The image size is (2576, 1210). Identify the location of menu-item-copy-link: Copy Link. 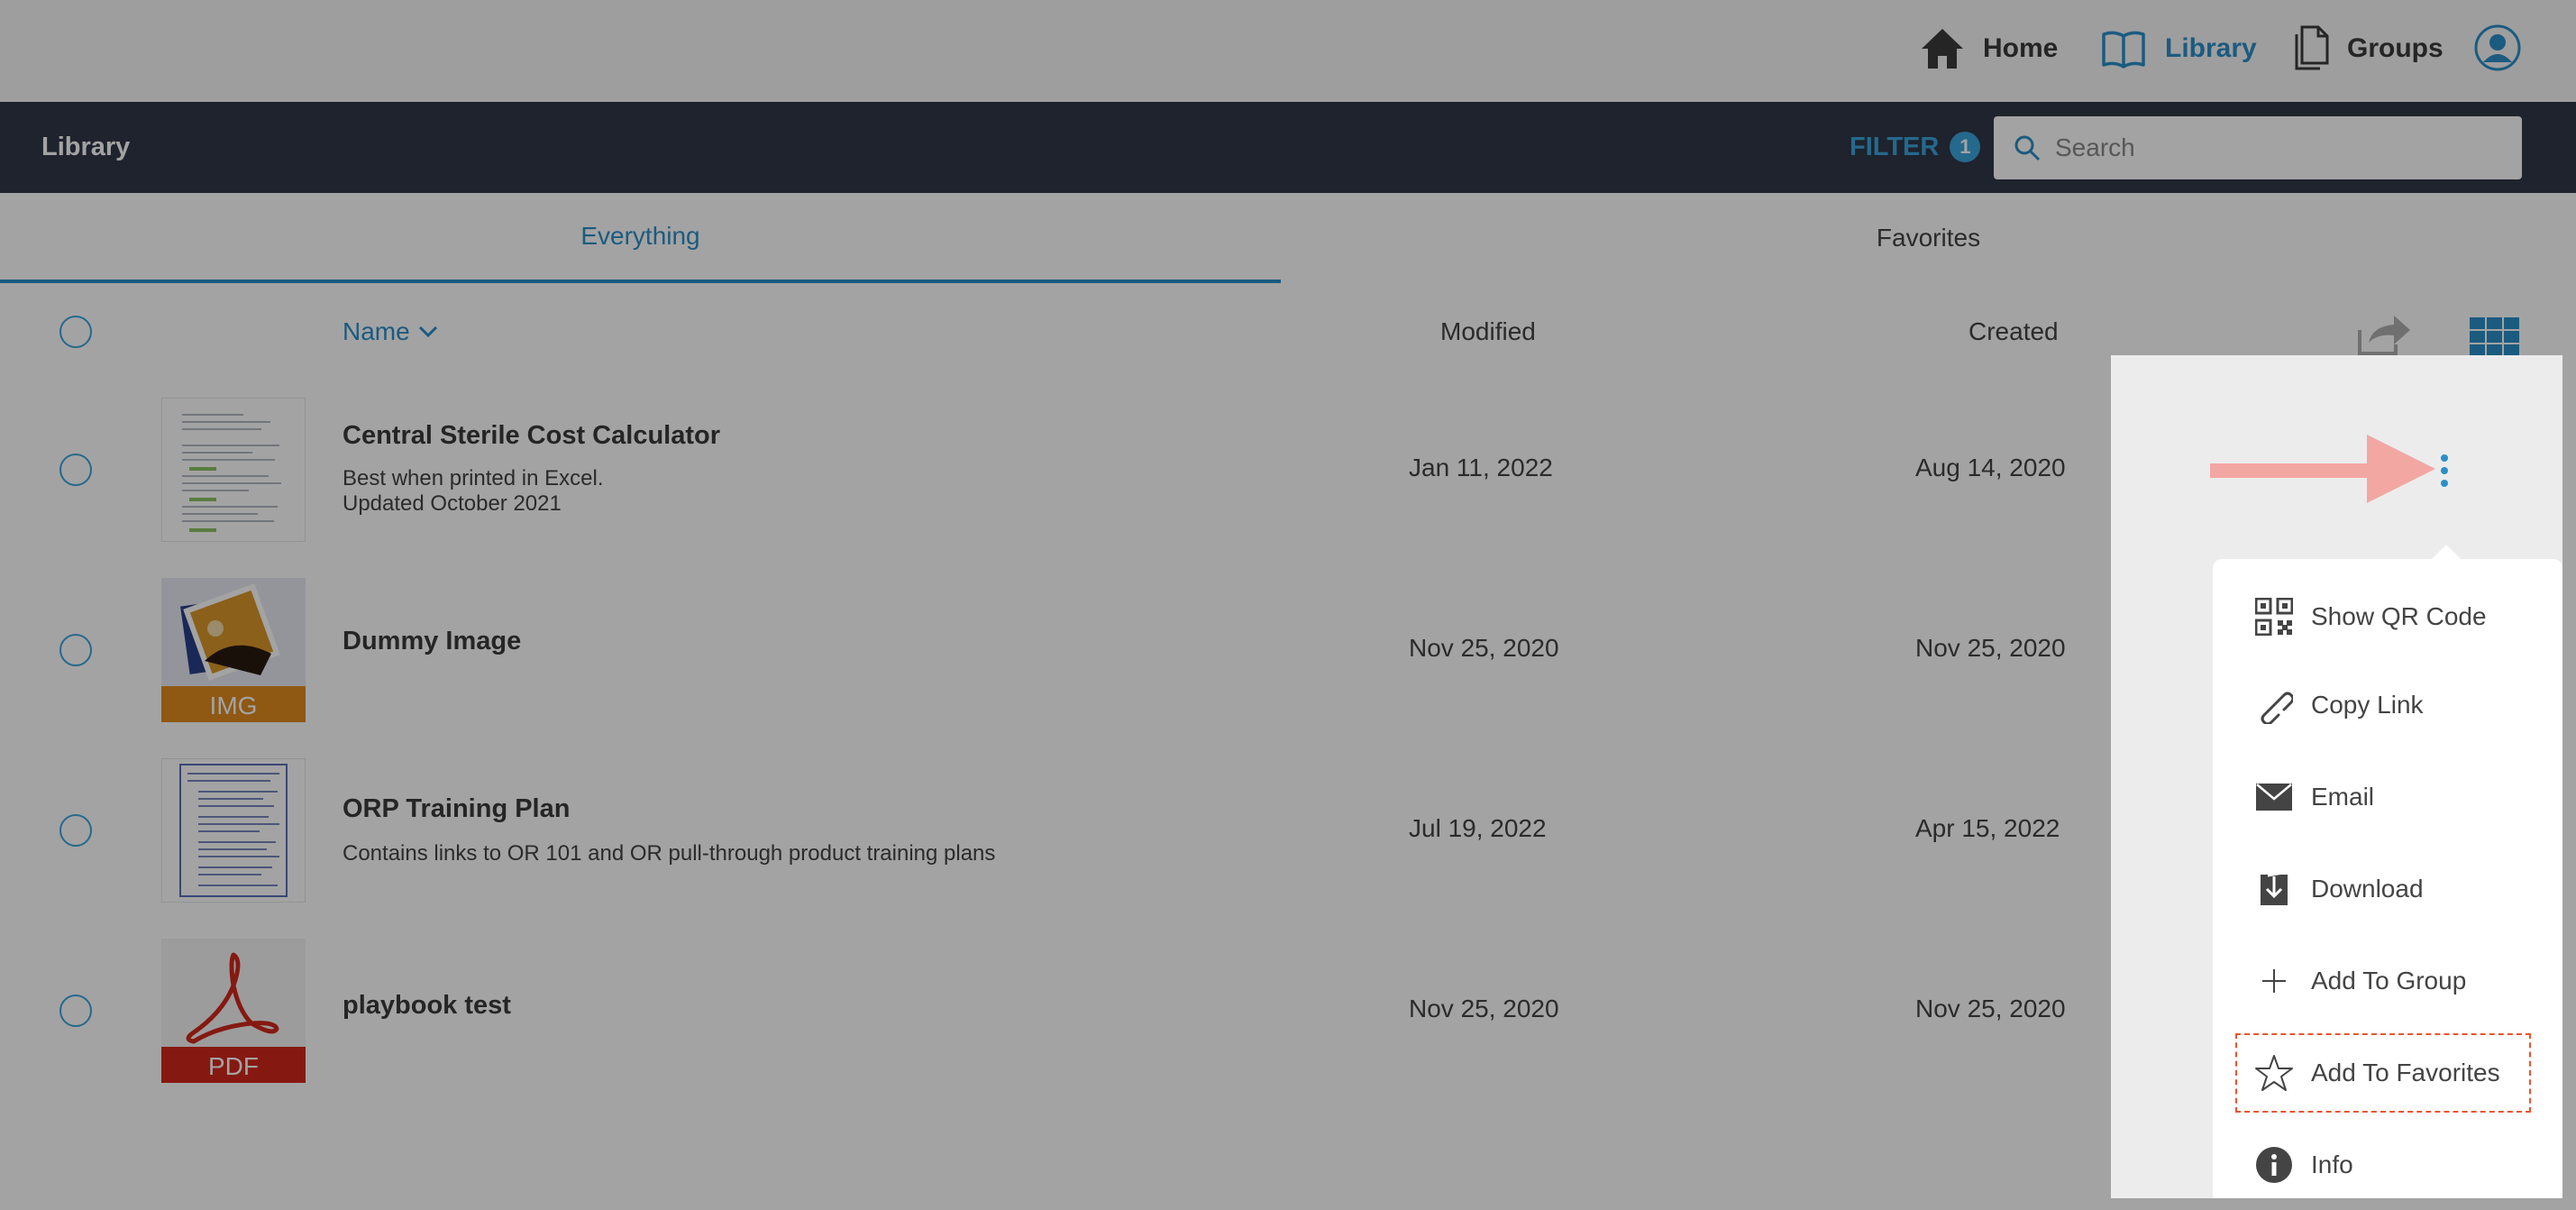
(2387, 705).